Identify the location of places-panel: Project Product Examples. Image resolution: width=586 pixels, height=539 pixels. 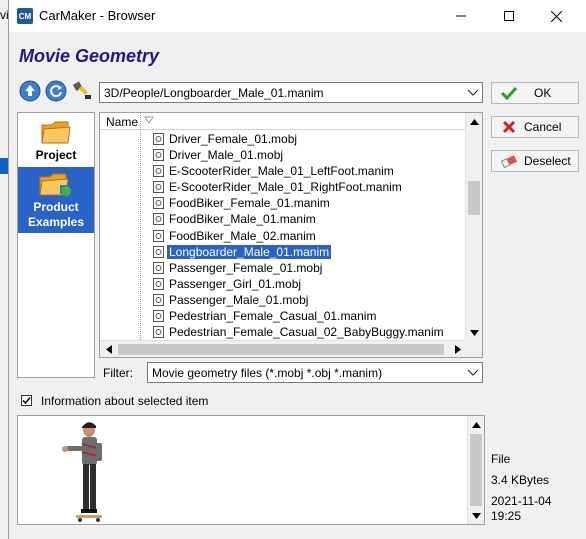
(56, 245).